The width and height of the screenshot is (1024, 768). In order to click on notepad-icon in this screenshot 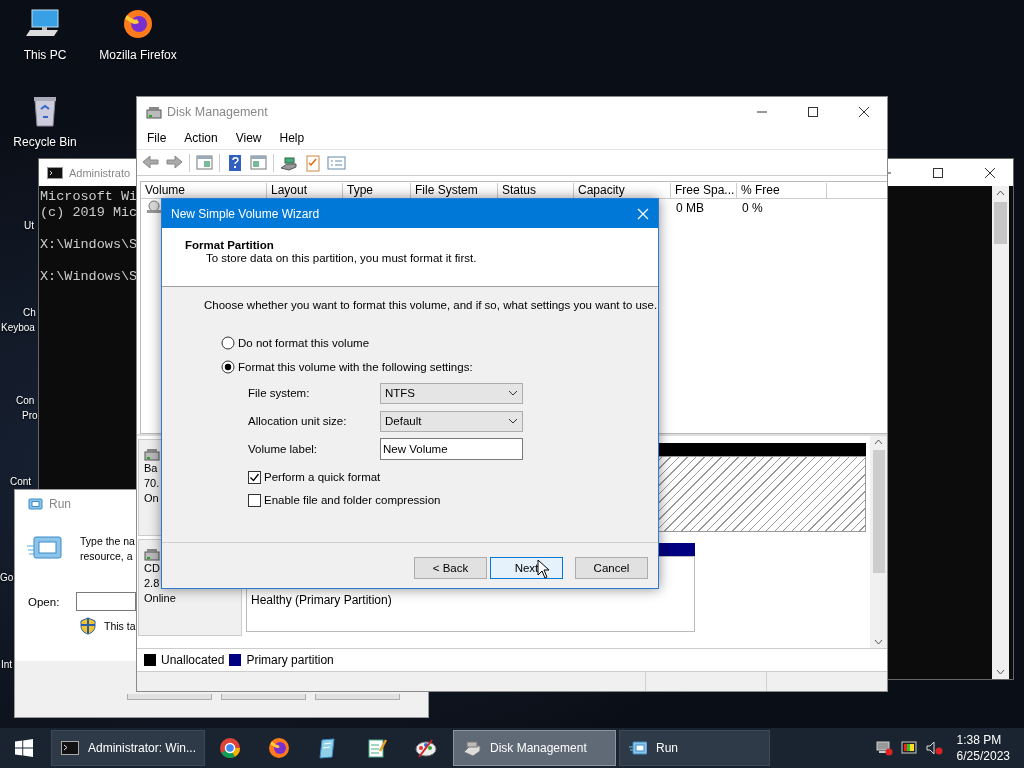, I will do `click(376, 748)`.